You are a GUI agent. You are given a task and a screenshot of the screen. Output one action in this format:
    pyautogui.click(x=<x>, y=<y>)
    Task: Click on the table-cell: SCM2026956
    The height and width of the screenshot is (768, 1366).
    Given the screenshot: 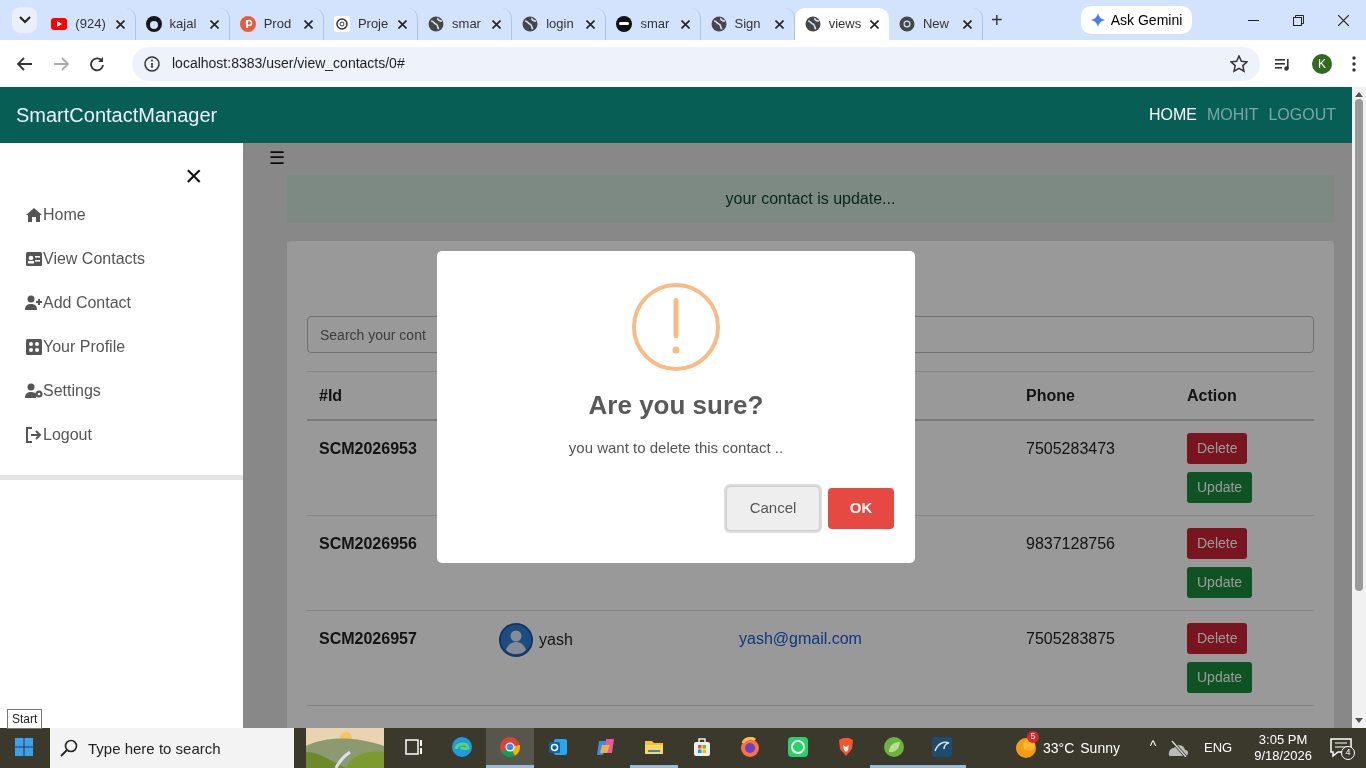 What is the action you would take?
    pyautogui.click(x=368, y=543)
    